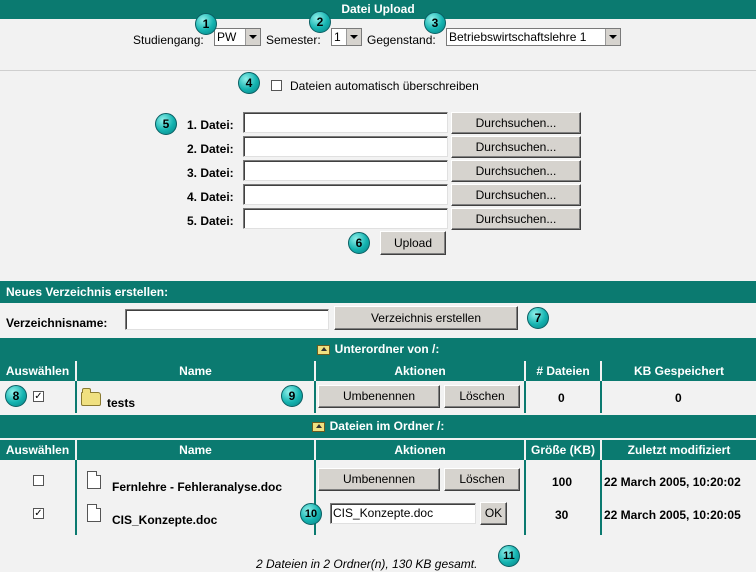 Image resolution: width=756 pixels, height=572 pixels. What do you see at coordinates (562, 515) in the screenshot?
I see `file-size-2: 30` at bounding box center [562, 515].